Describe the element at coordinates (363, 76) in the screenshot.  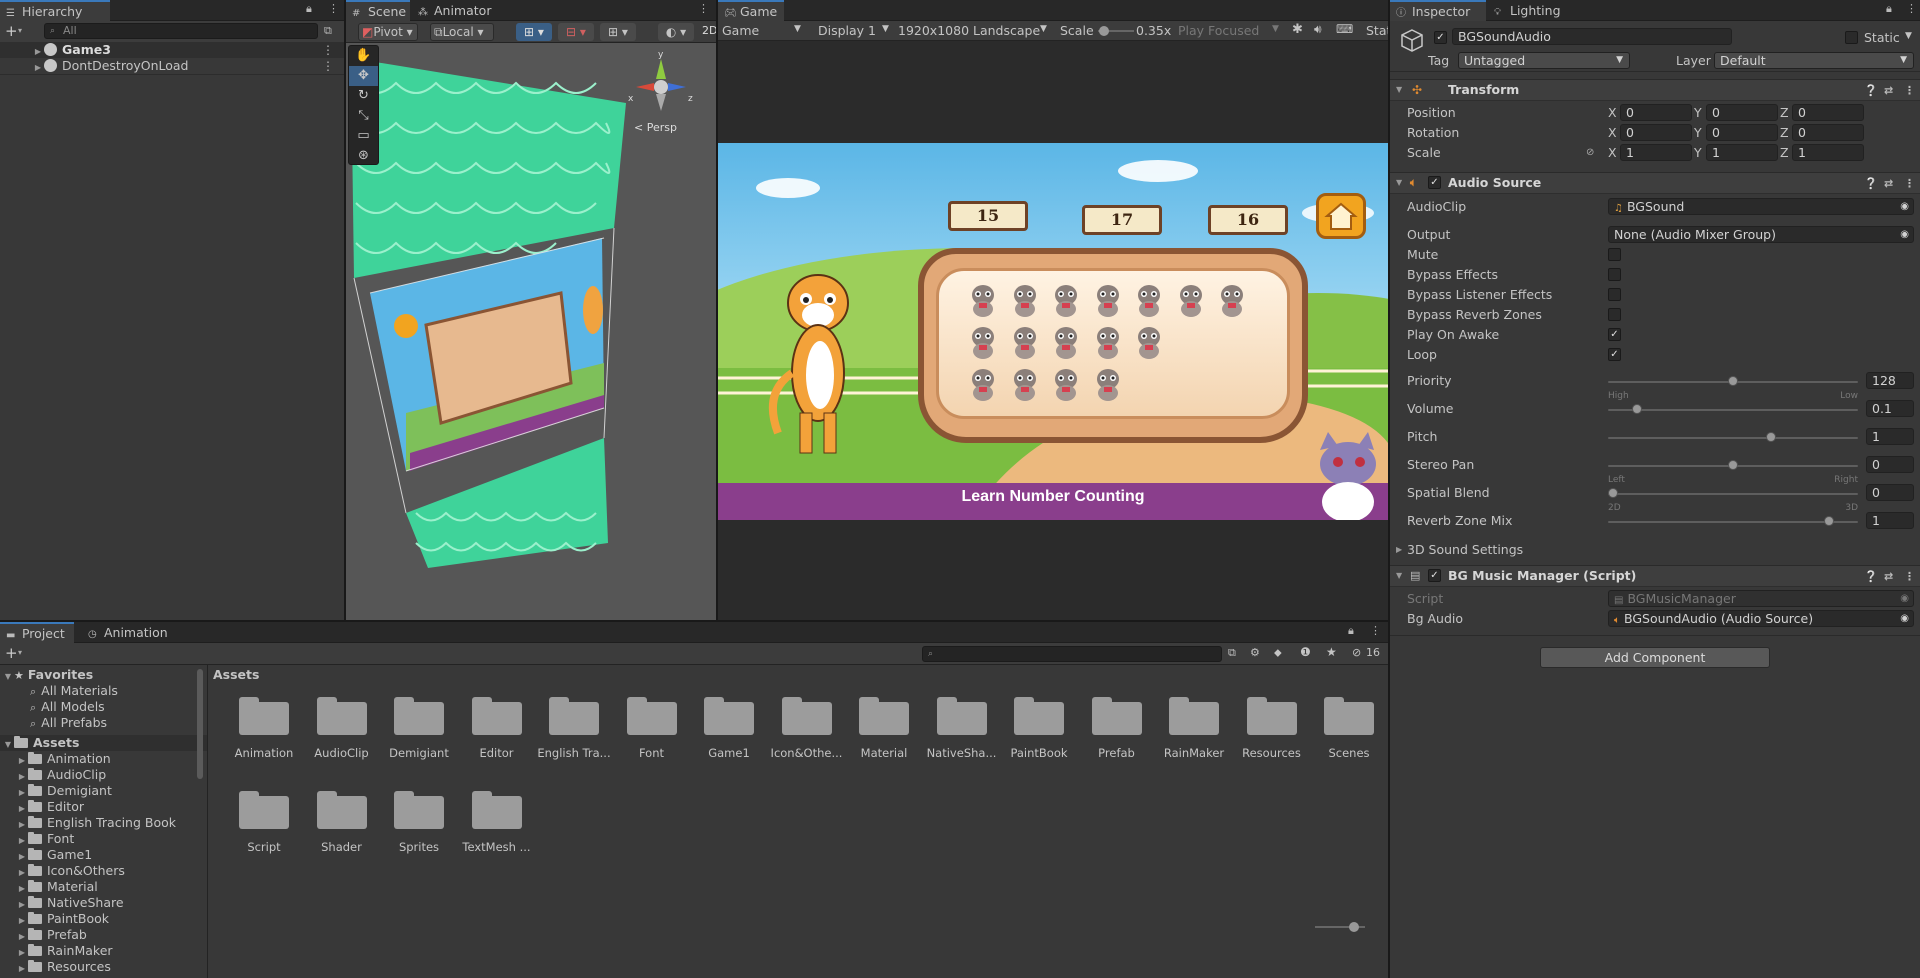
I see `move-tool-icon: ✥` at that location.